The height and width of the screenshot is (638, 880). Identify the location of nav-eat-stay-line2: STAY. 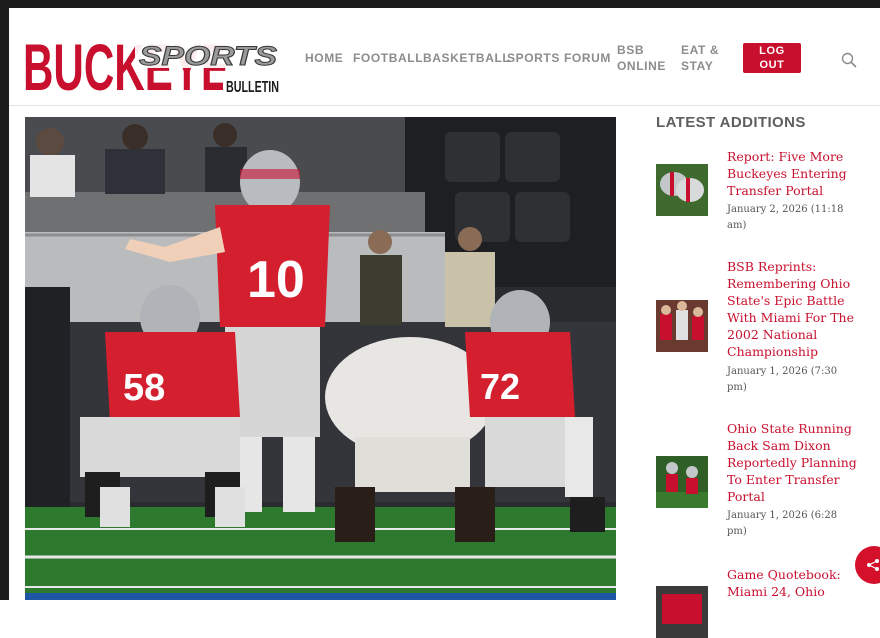
(697, 66).